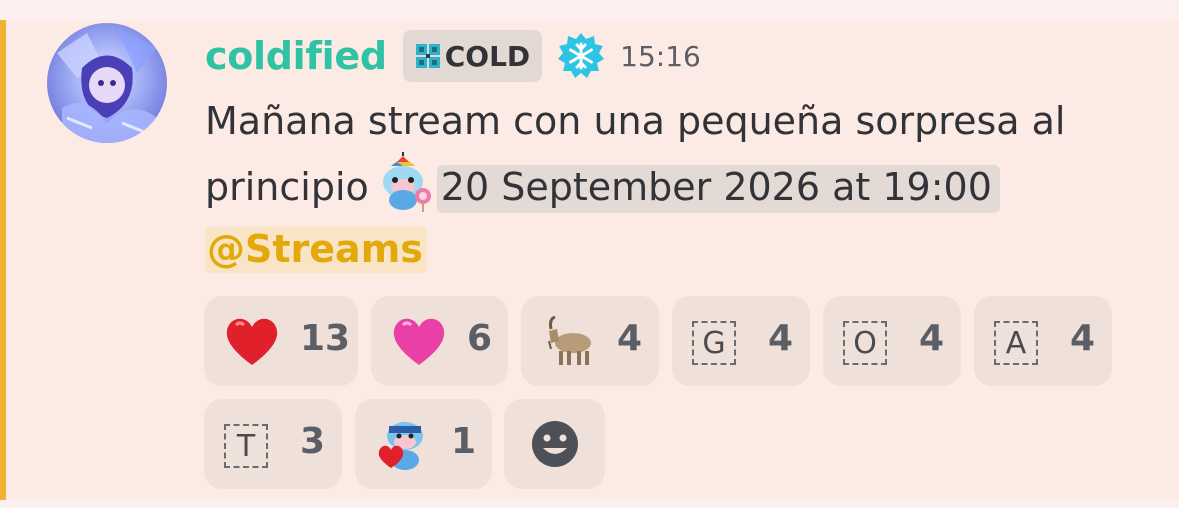 The image size is (1179, 508). Describe the element at coordinates (281, 341) in the screenshot. I see `reaction-red-heart: 13` at that location.